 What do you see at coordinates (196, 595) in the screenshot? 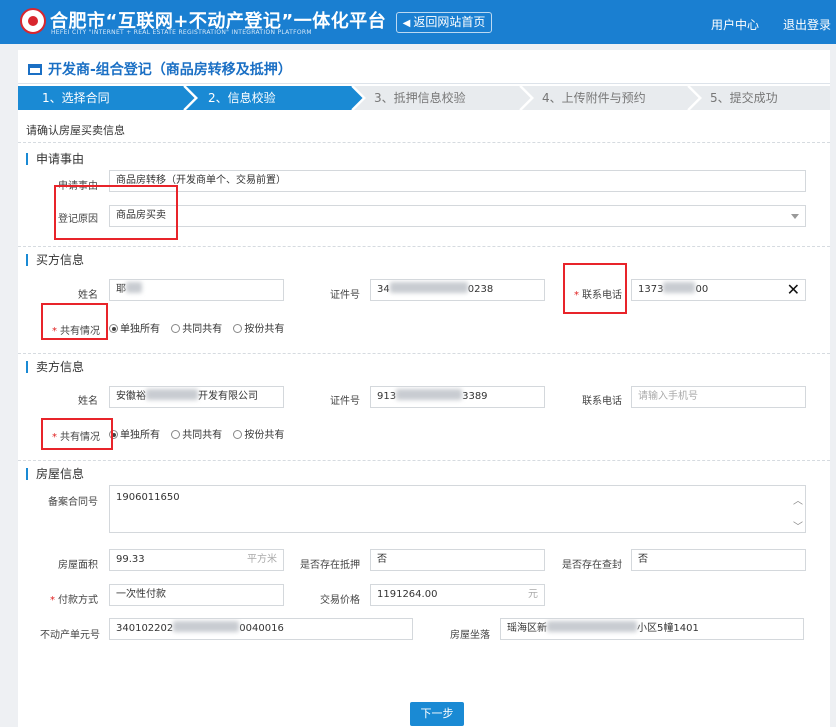
I see `payment-method-field: 一次性付款` at bounding box center [196, 595].